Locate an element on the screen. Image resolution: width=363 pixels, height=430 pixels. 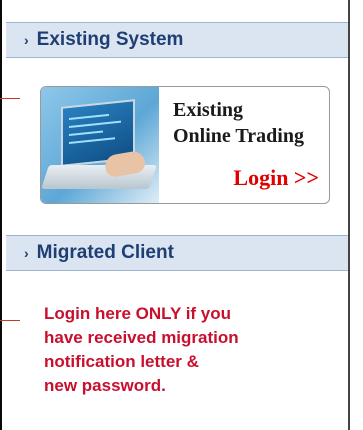
banner-line-online-trading: Online Trading is located at coordinates (238, 136).